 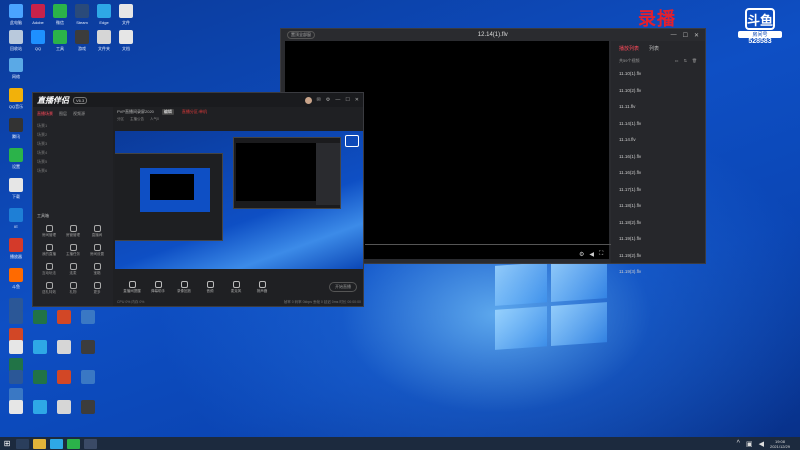 I want to click on desktop-icon: 此电脑, so click(x=16, y=14).